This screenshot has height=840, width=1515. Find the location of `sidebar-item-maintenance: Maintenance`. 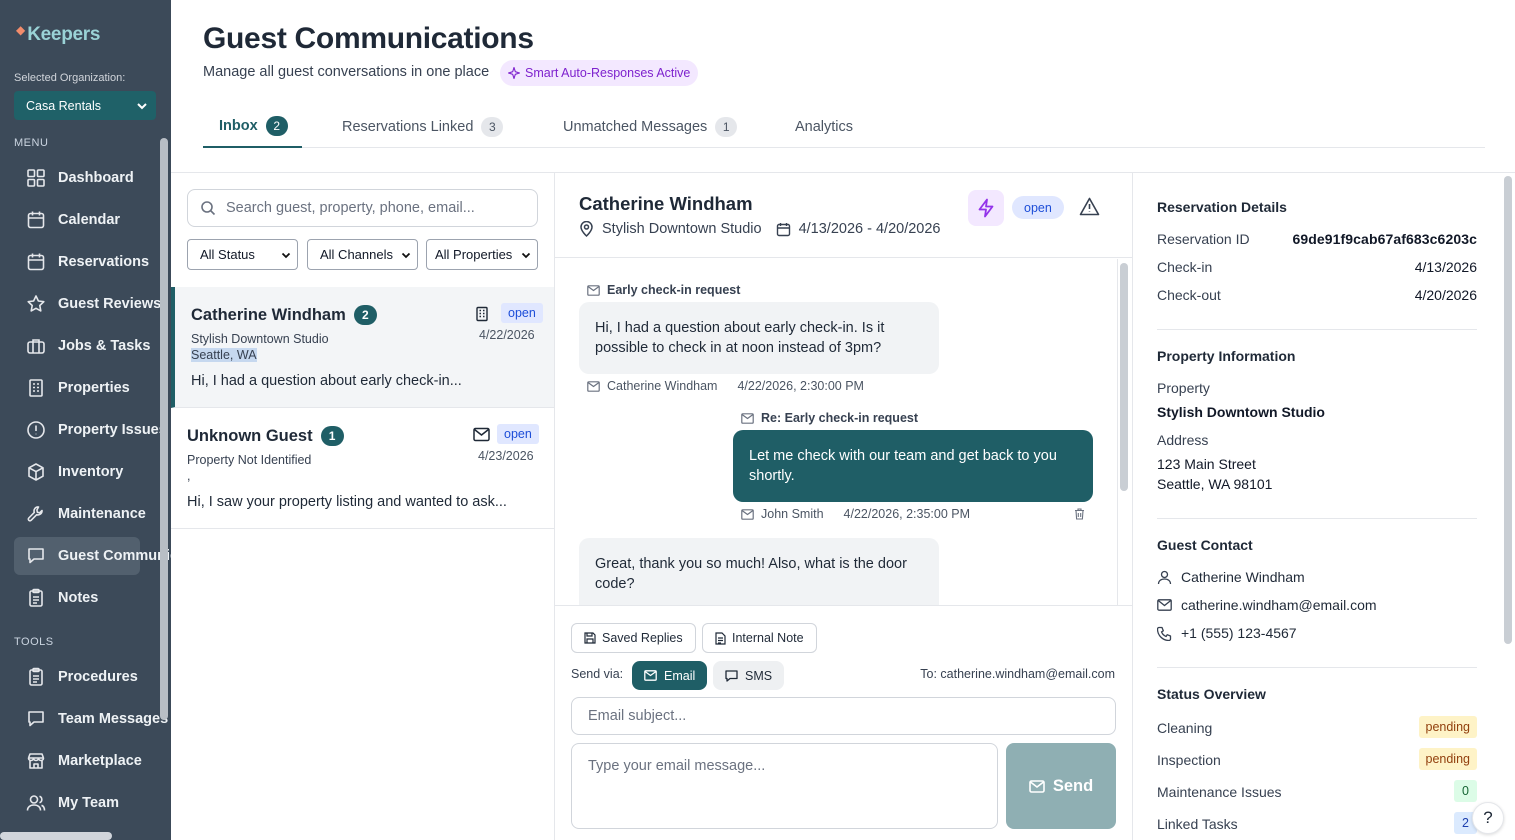

sidebar-item-maintenance: Maintenance is located at coordinates (86, 514).